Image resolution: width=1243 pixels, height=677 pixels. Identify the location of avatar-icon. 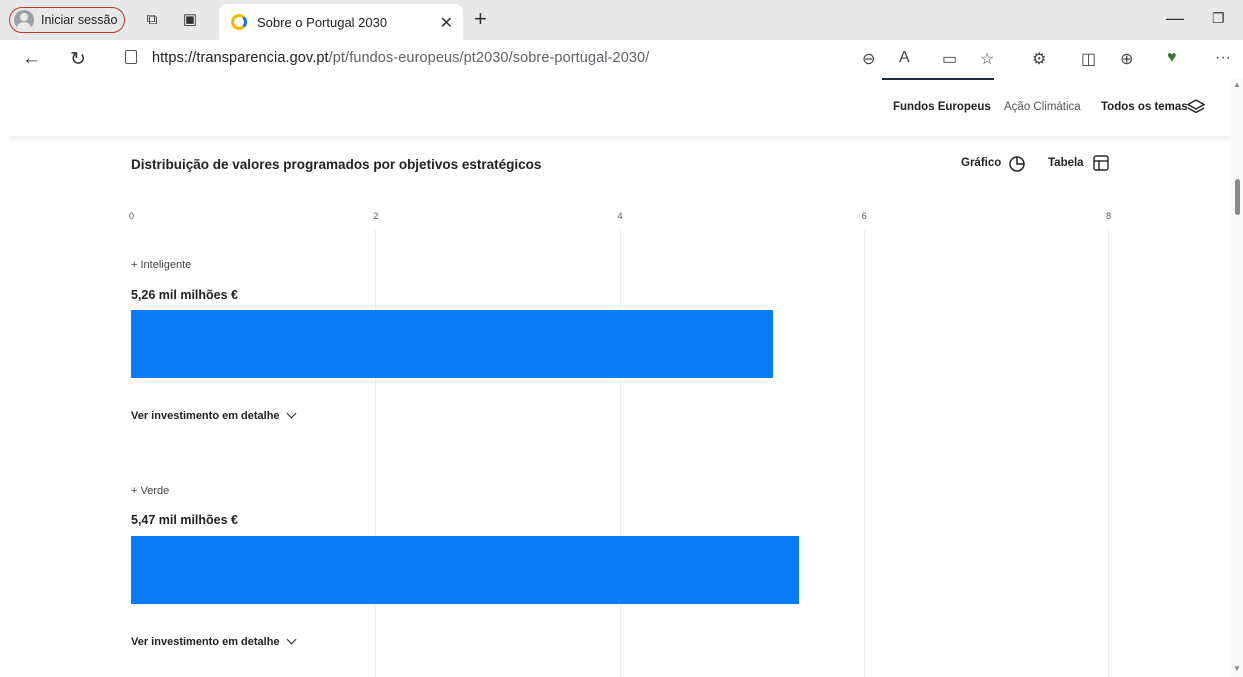
(24, 20).